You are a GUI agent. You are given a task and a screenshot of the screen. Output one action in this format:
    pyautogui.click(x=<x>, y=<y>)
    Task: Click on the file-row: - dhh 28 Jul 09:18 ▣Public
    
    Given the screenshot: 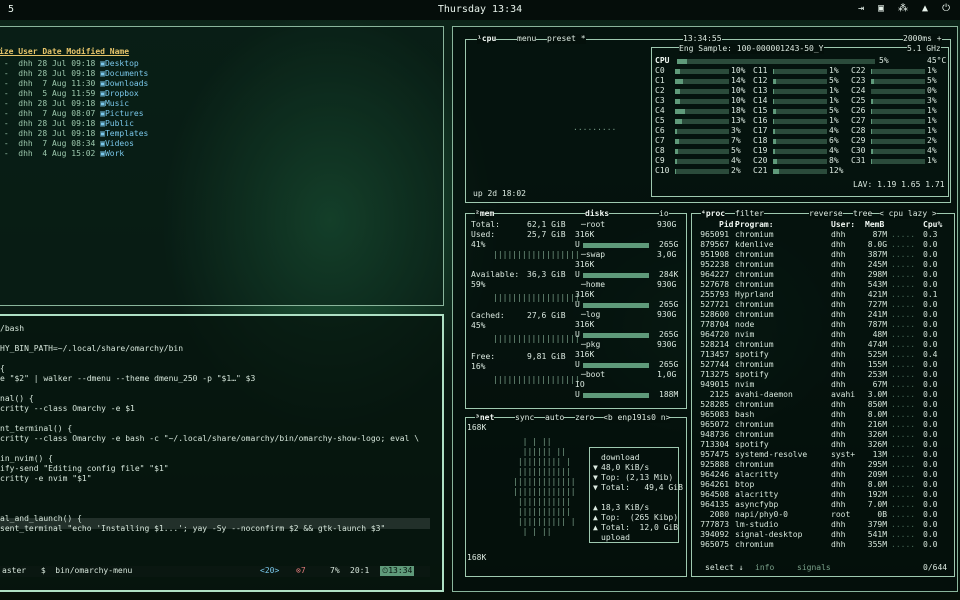 What is the action you would take?
    pyautogui.click(x=67, y=124)
    